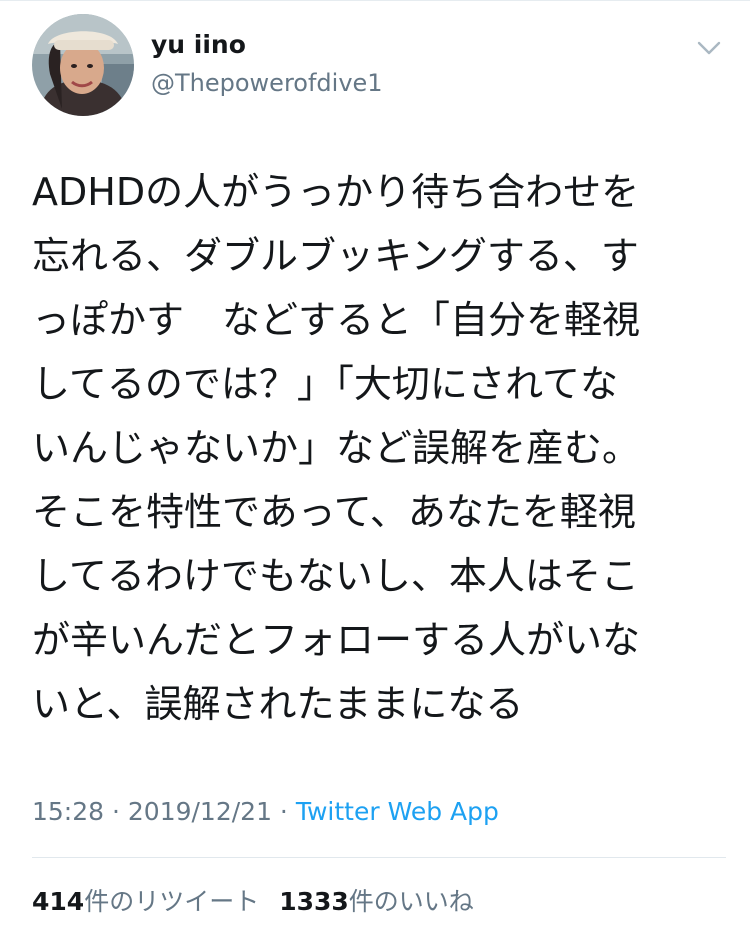 The image size is (750, 930). Describe the element at coordinates (267, 83) in the screenshot. I see `user-handle: @Thepowerofdive1` at that location.